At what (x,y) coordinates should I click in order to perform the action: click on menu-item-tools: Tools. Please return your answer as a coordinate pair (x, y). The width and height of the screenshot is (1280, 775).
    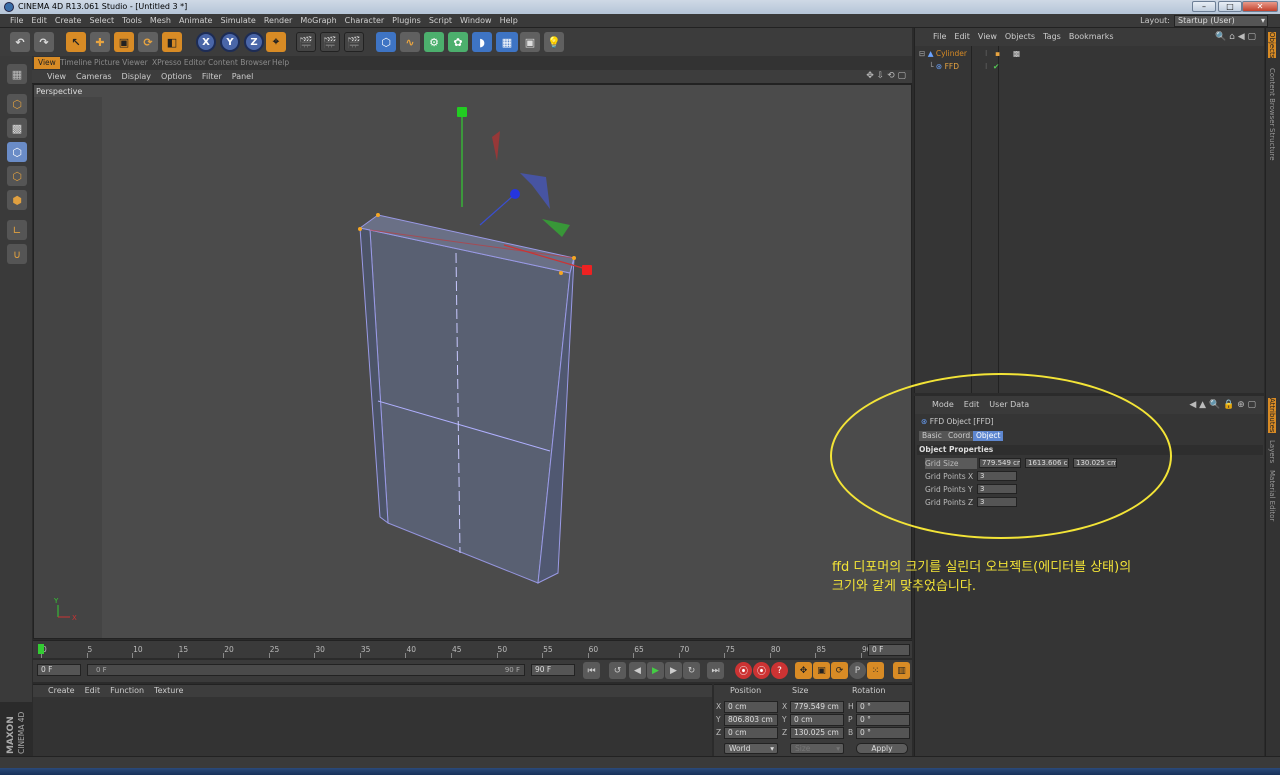
    Looking at the image, I should click on (132, 21).